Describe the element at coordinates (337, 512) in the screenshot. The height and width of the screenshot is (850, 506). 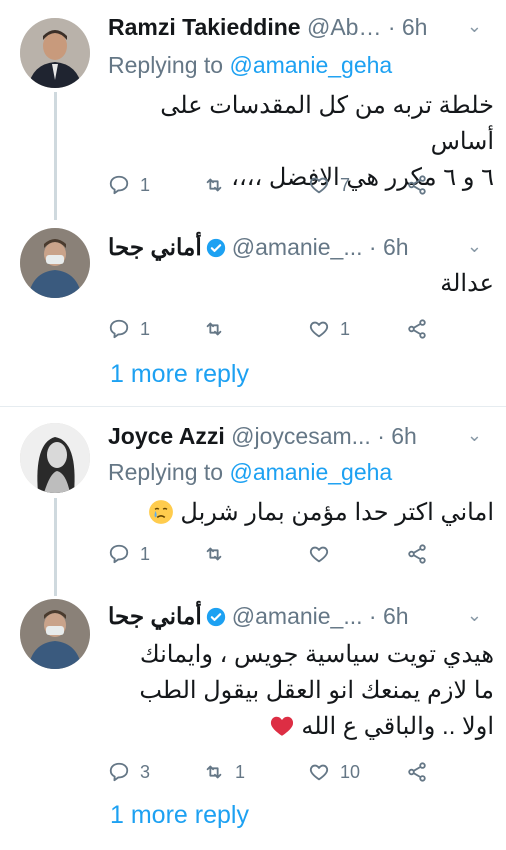
I see `tweet-text-line: اماني اكتر حدا مؤمن بمار شربل` at that location.